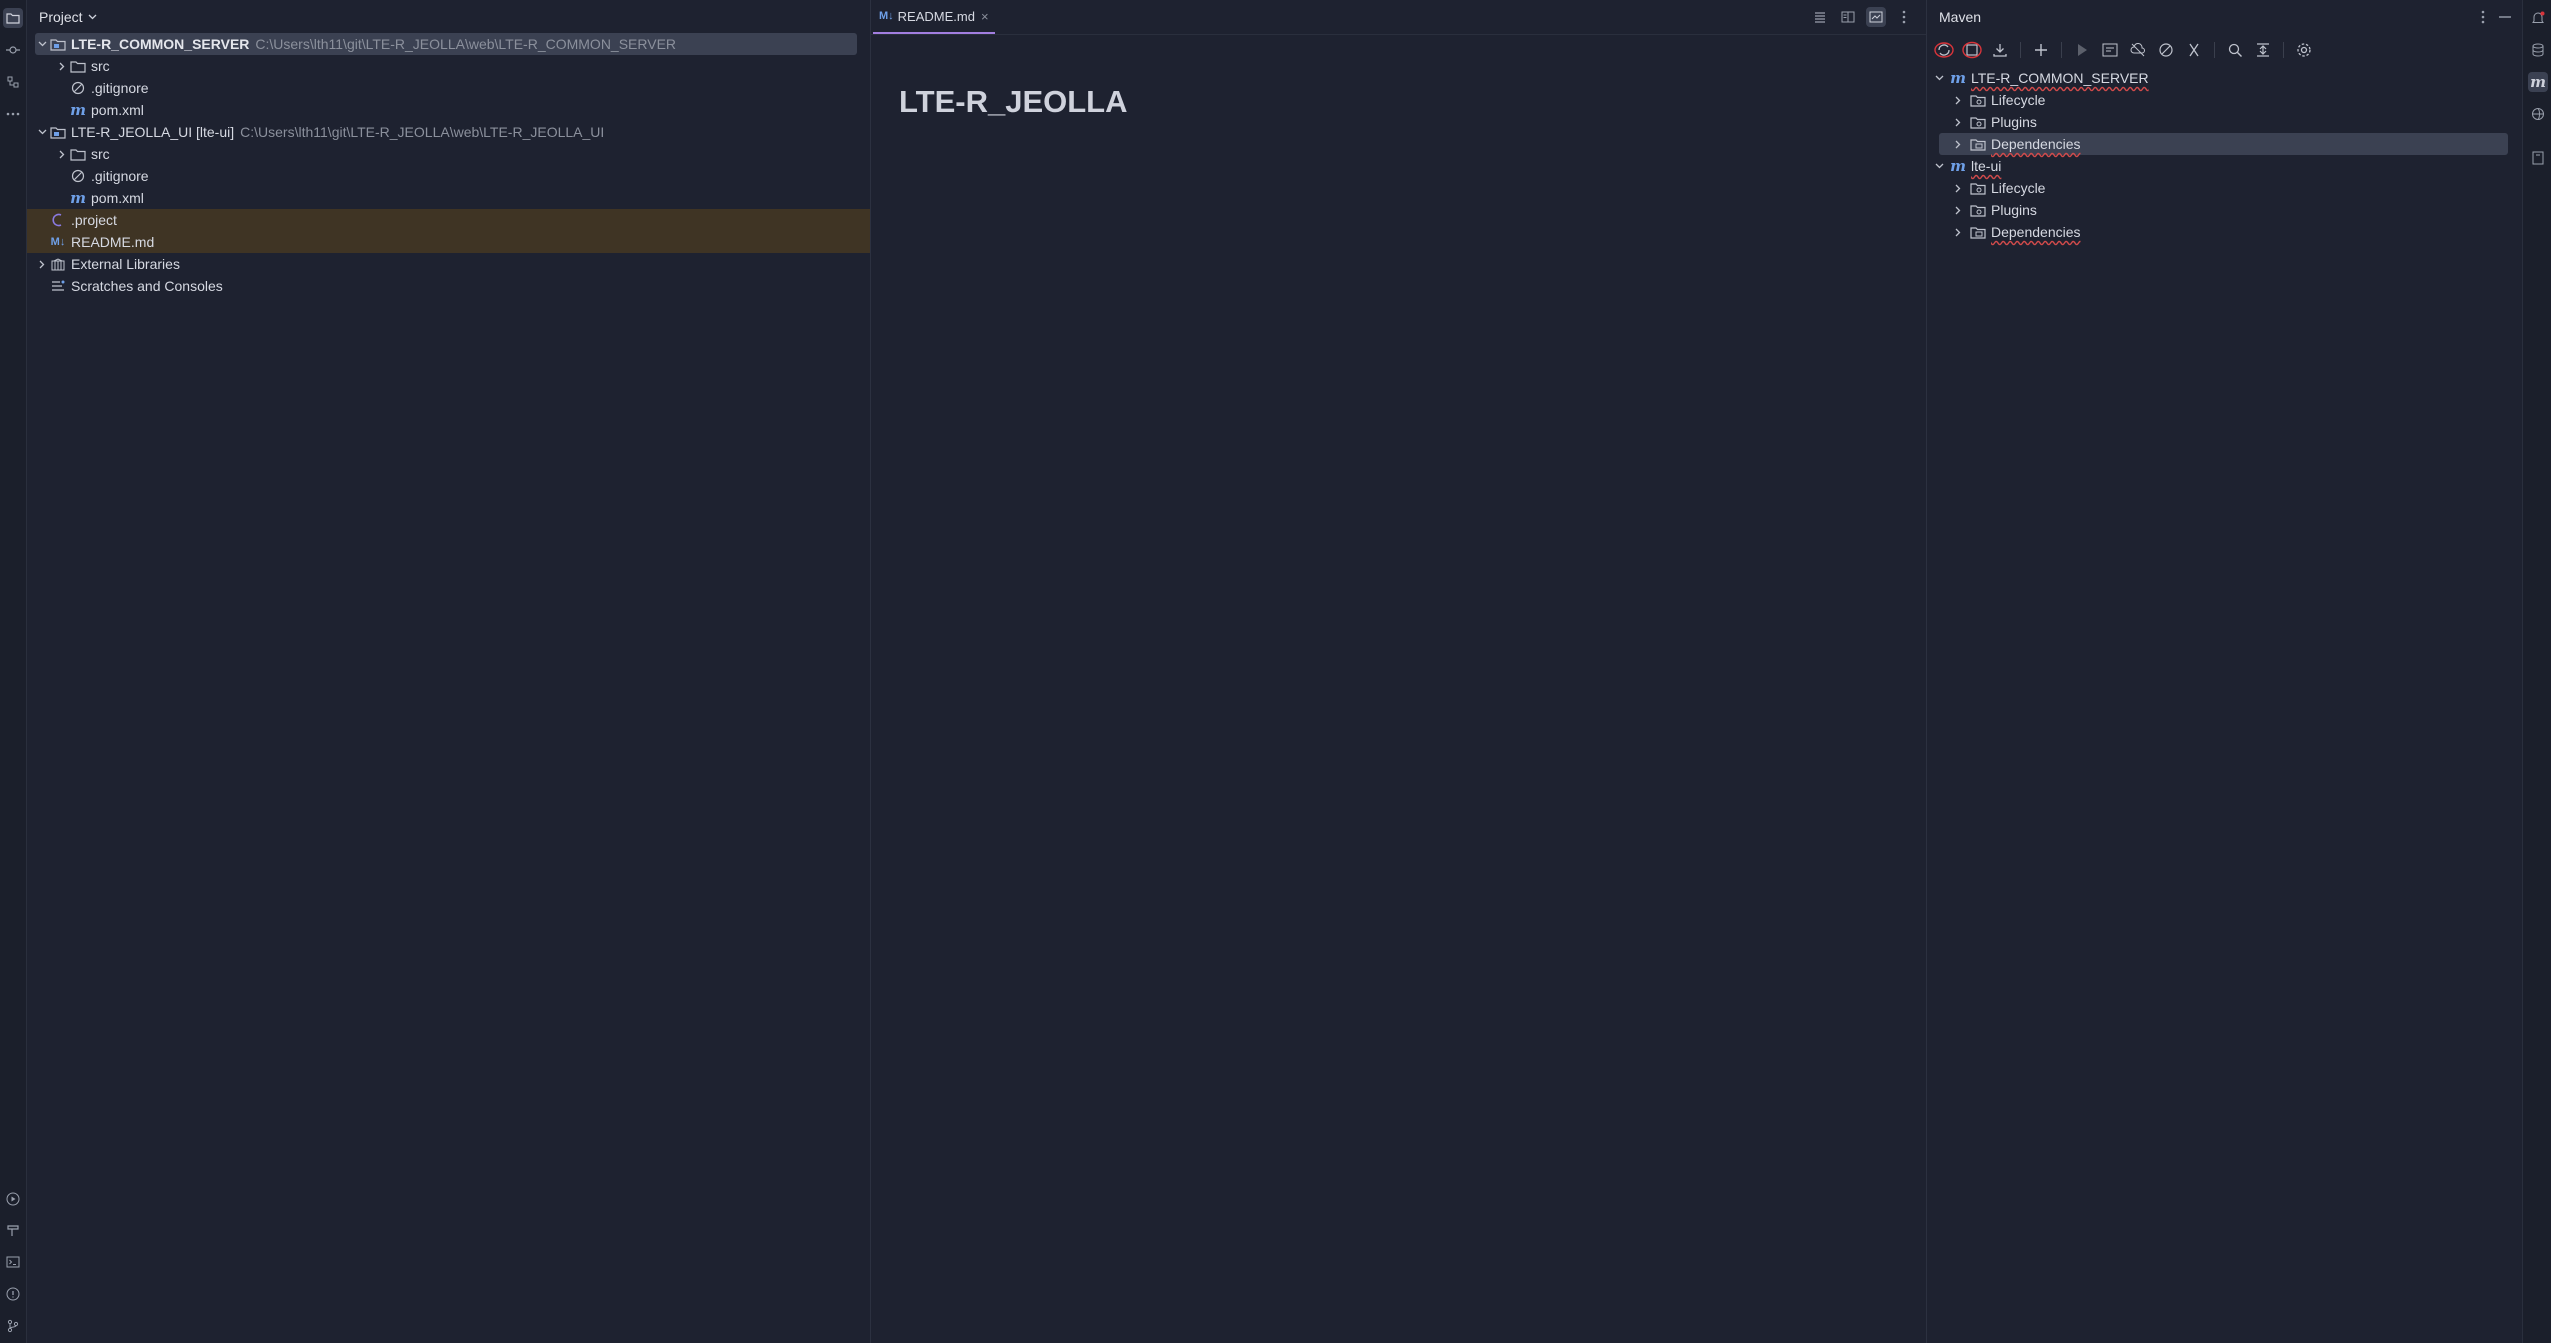 Image resolution: width=2551 pixels, height=1343 pixels. What do you see at coordinates (448, 17) in the screenshot?
I see `project-pane-header: Project` at bounding box center [448, 17].